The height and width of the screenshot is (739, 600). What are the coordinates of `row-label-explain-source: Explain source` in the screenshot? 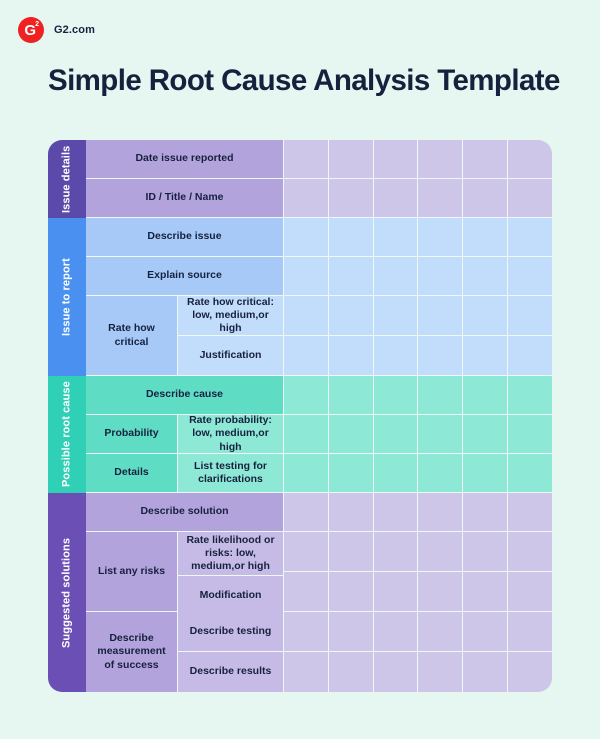 It's located at (185, 276).